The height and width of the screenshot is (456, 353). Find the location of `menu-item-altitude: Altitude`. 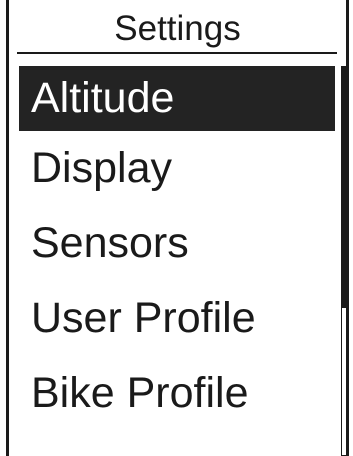

menu-item-altitude: Altitude is located at coordinates (177, 98).